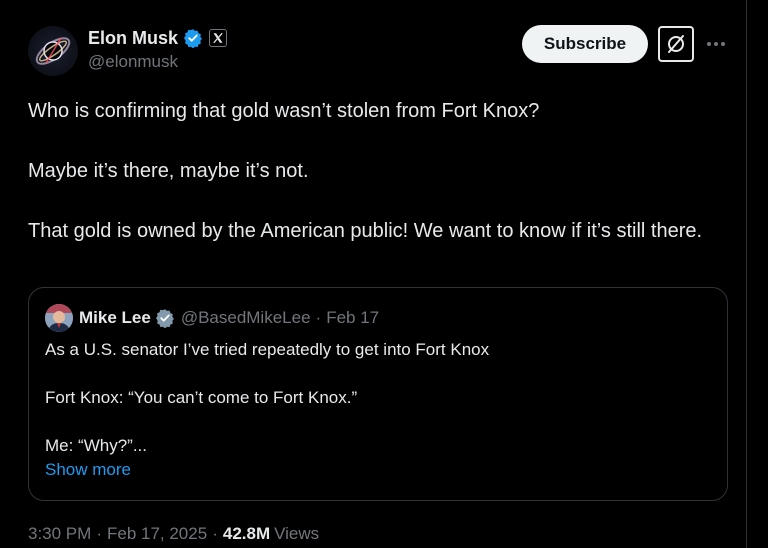  What do you see at coordinates (352, 318) in the screenshot?
I see `quote-date: Feb 17` at bounding box center [352, 318].